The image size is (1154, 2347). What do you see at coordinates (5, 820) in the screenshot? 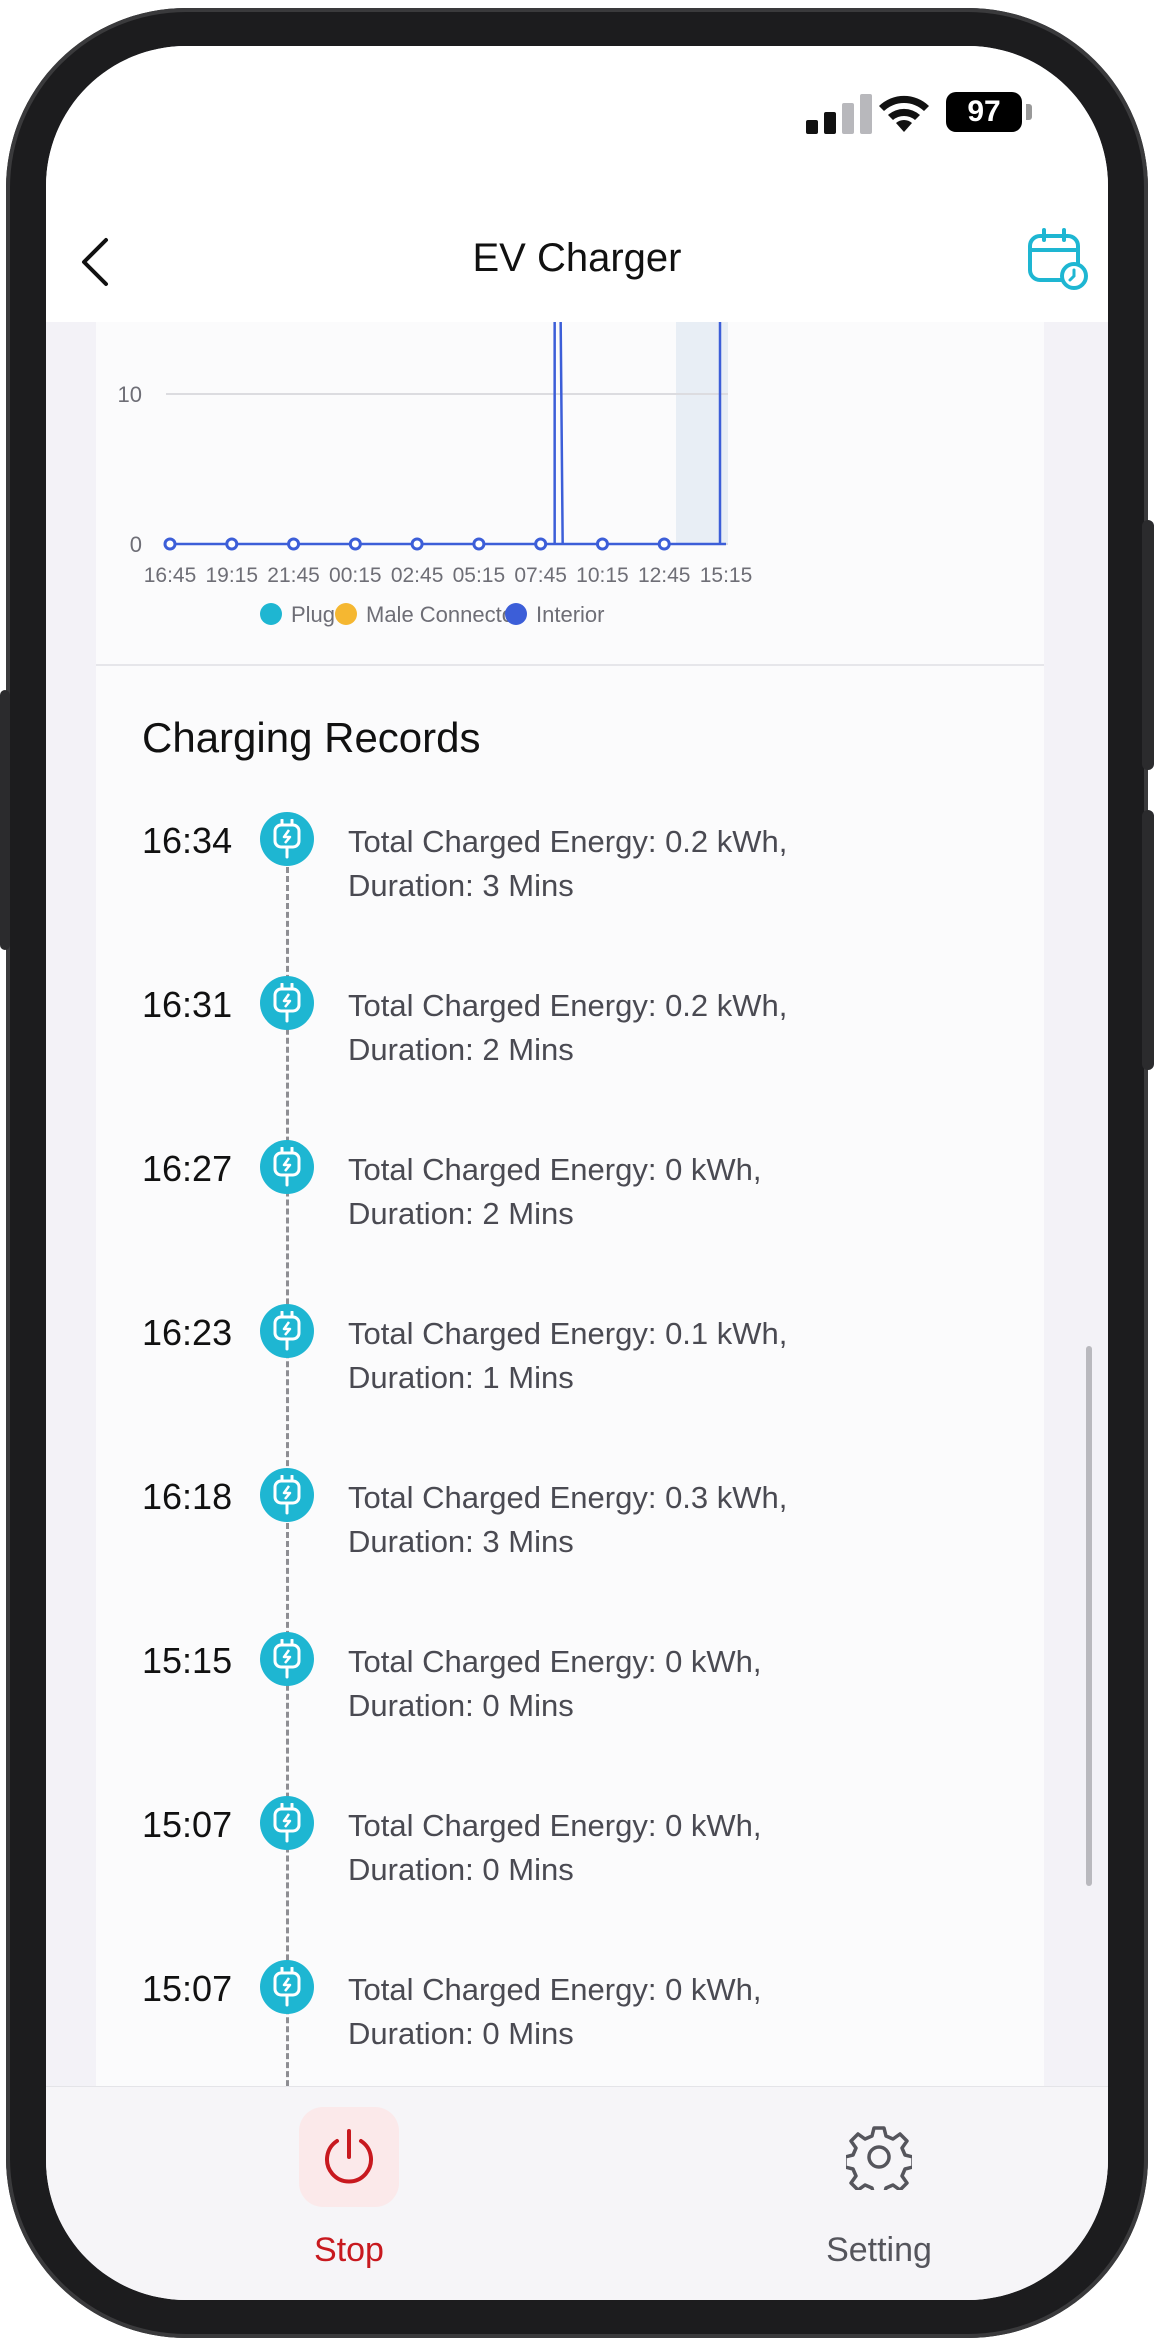
I see `phone-side-button-left` at bounding box center [5, 820].